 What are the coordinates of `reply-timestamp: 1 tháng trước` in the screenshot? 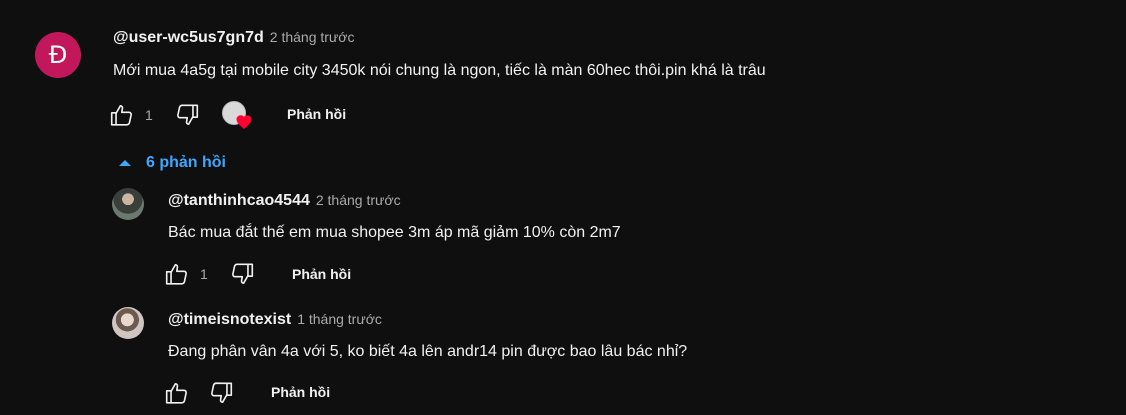 It's located at (339, 319).